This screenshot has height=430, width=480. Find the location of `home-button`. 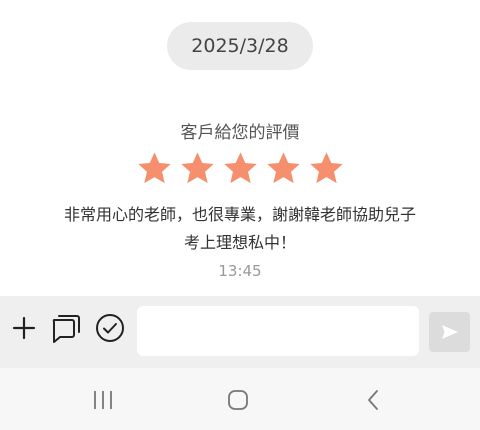

home-button is located at coordinates (238, 400).